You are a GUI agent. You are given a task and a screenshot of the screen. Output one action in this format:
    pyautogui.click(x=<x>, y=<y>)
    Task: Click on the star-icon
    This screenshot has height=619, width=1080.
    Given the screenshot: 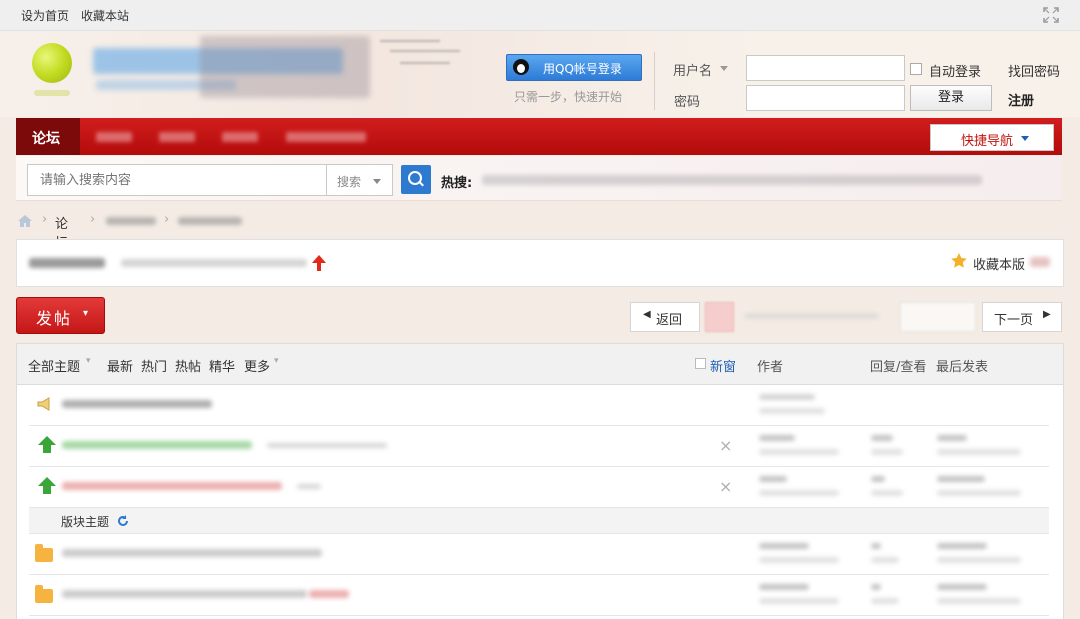 What is the action you would take?
    pyautogui.click(x=959, y=261)
    